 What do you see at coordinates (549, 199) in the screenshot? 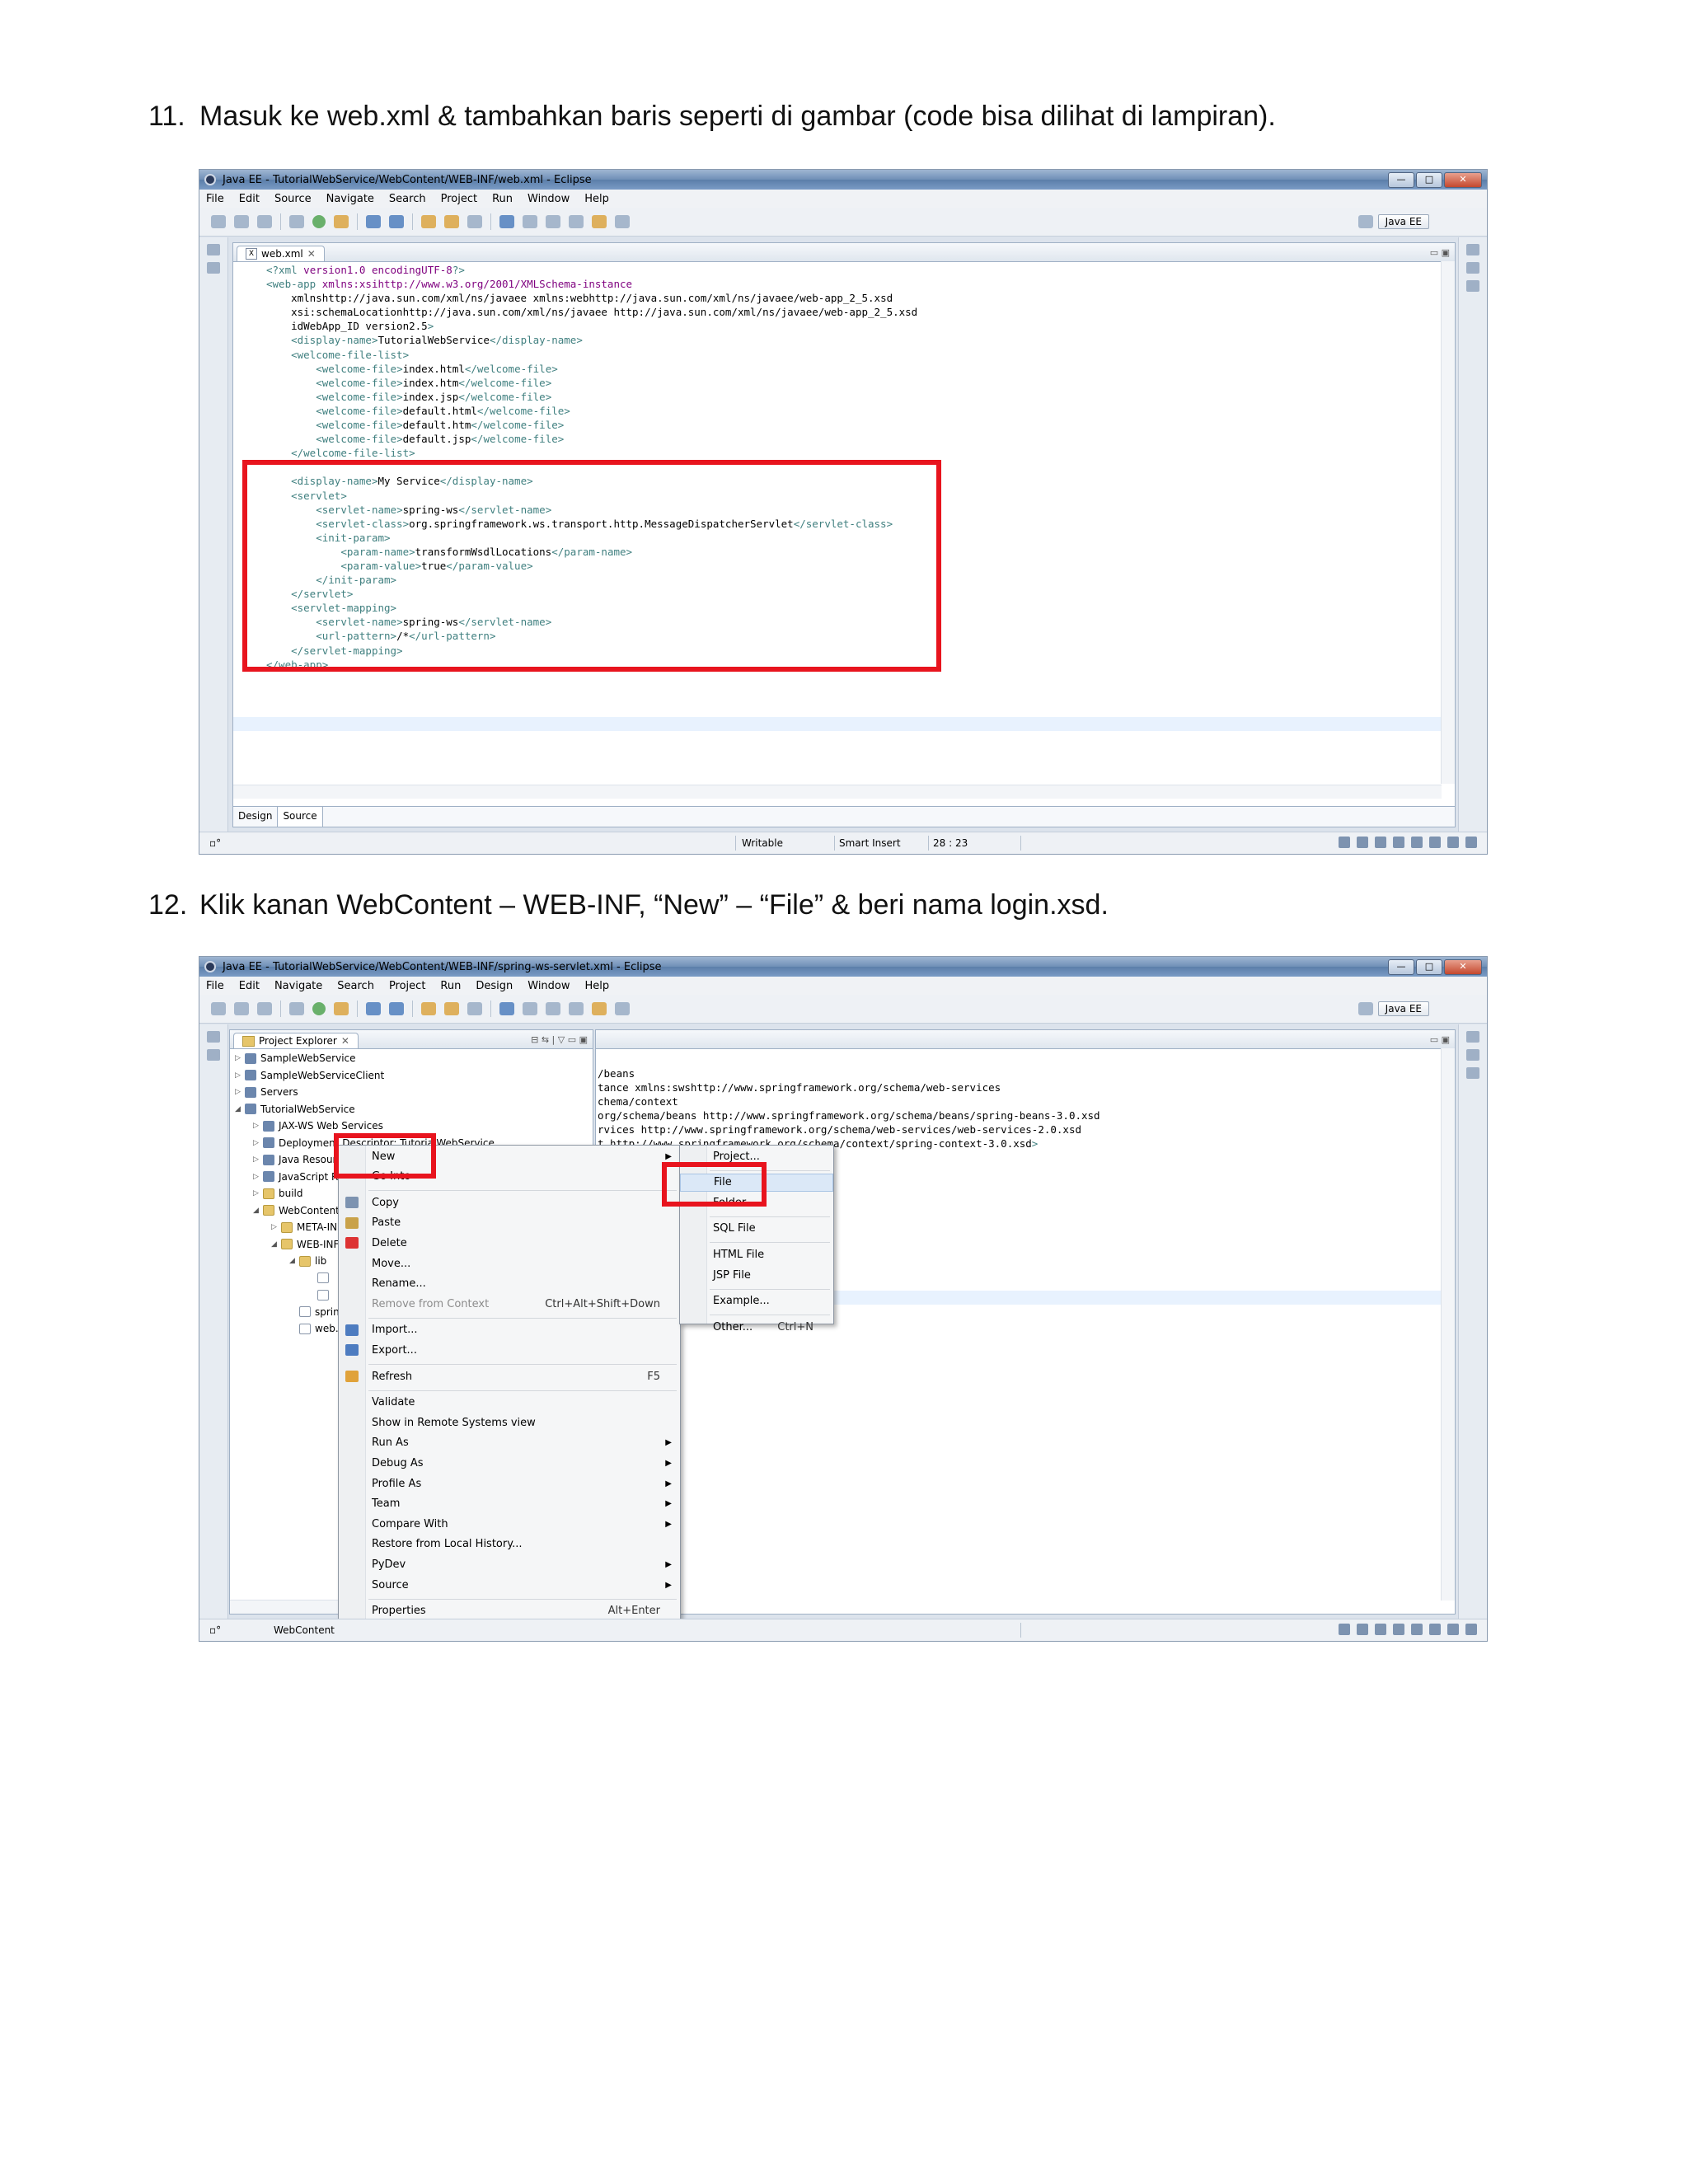
I see `menu-window: Window` at bounding box center [549, 199].